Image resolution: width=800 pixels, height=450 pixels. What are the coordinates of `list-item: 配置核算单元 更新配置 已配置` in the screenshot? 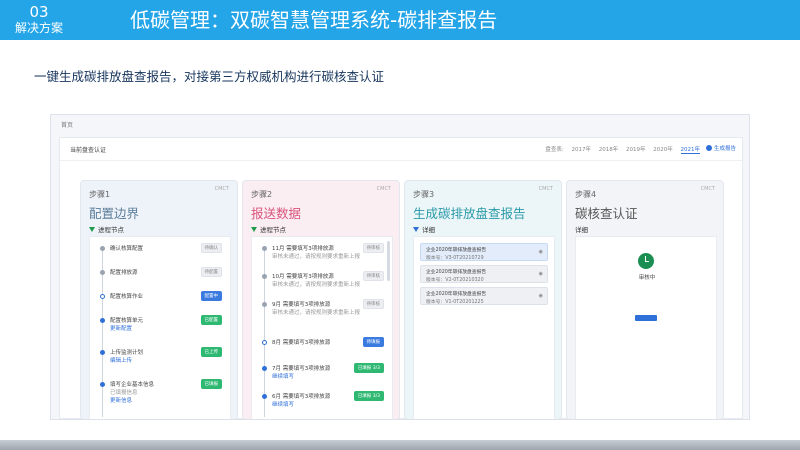 It's located at (161, 327).